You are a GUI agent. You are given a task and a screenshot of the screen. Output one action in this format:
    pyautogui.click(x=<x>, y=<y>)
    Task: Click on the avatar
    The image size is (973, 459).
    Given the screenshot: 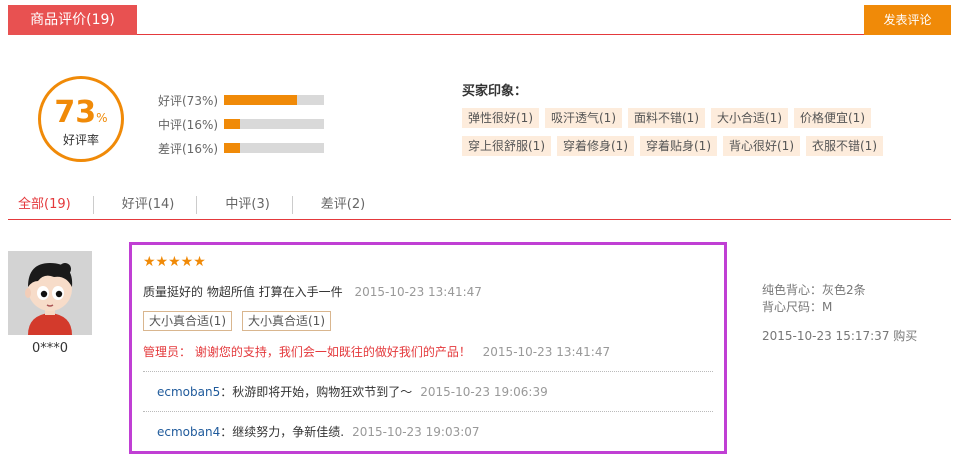 What is the action you would take?
    pyautogui.click(x=50, y=293)
    